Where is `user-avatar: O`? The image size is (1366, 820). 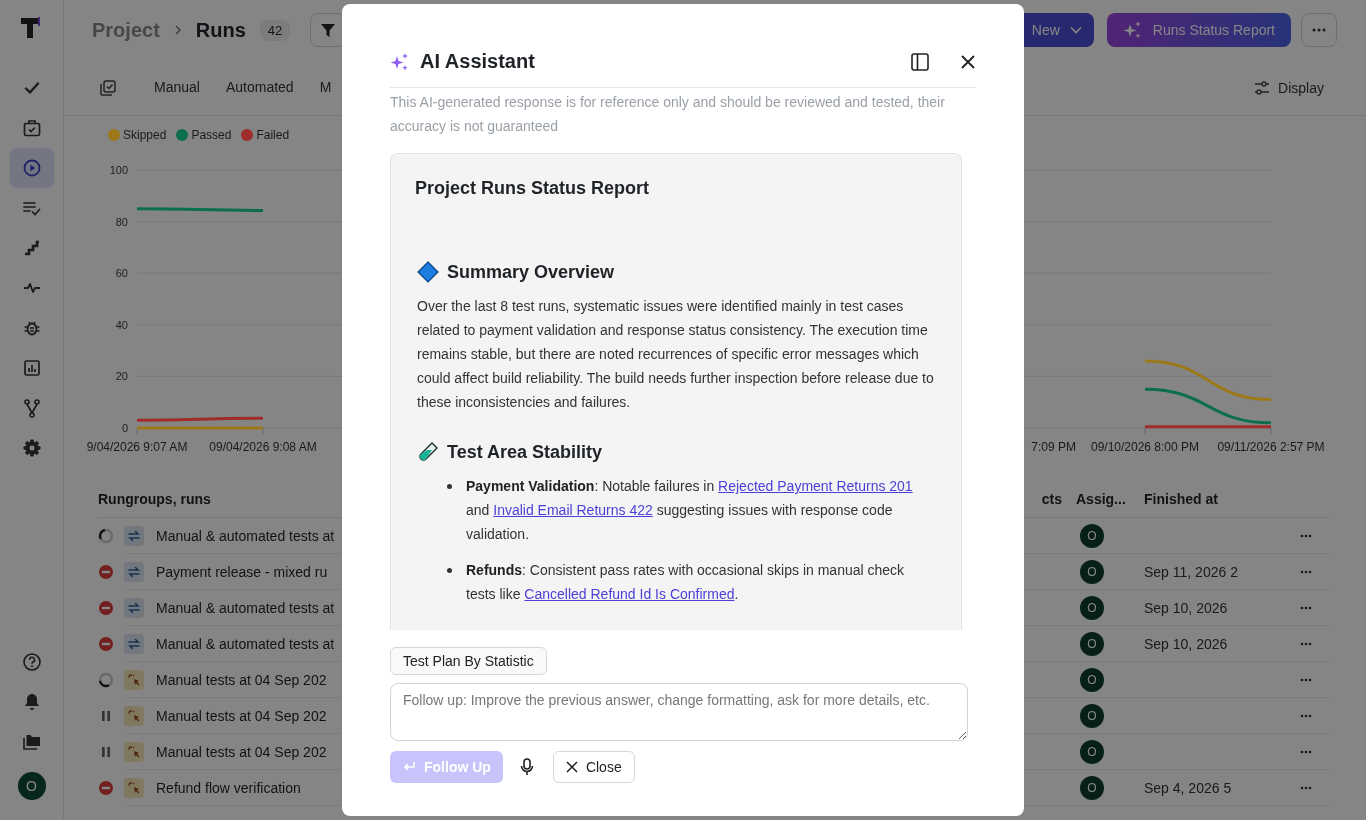 user-avatar: O is located at coordinates (31, 786).